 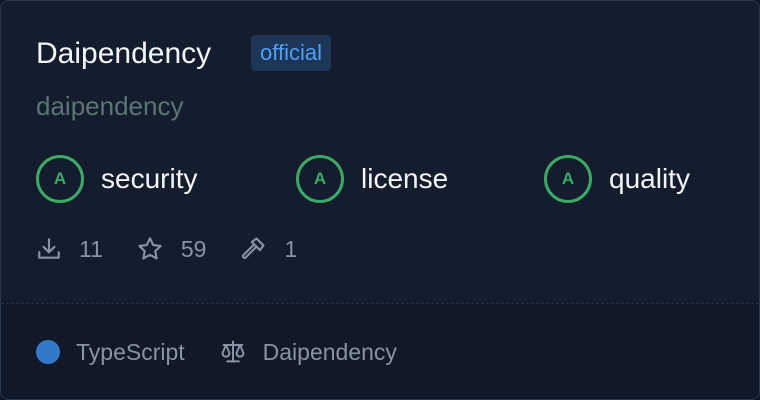 What do you see at coordinates (171, 249) in the screenshot?
I see `stars-stat: 59` at bounding box center [171, 249].